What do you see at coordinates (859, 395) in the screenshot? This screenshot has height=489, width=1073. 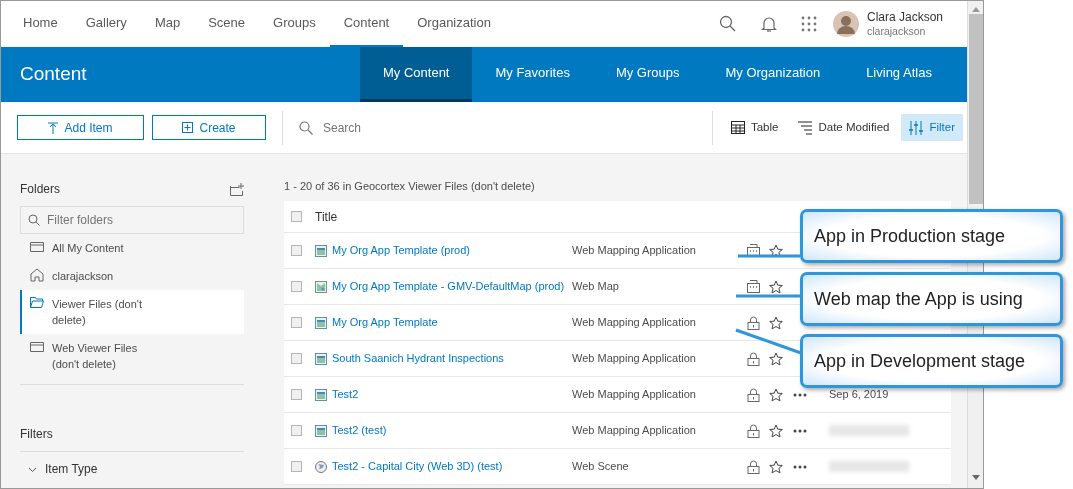 I see `modified-date: Sep 6, 2019` at bounding box center [859, 395].